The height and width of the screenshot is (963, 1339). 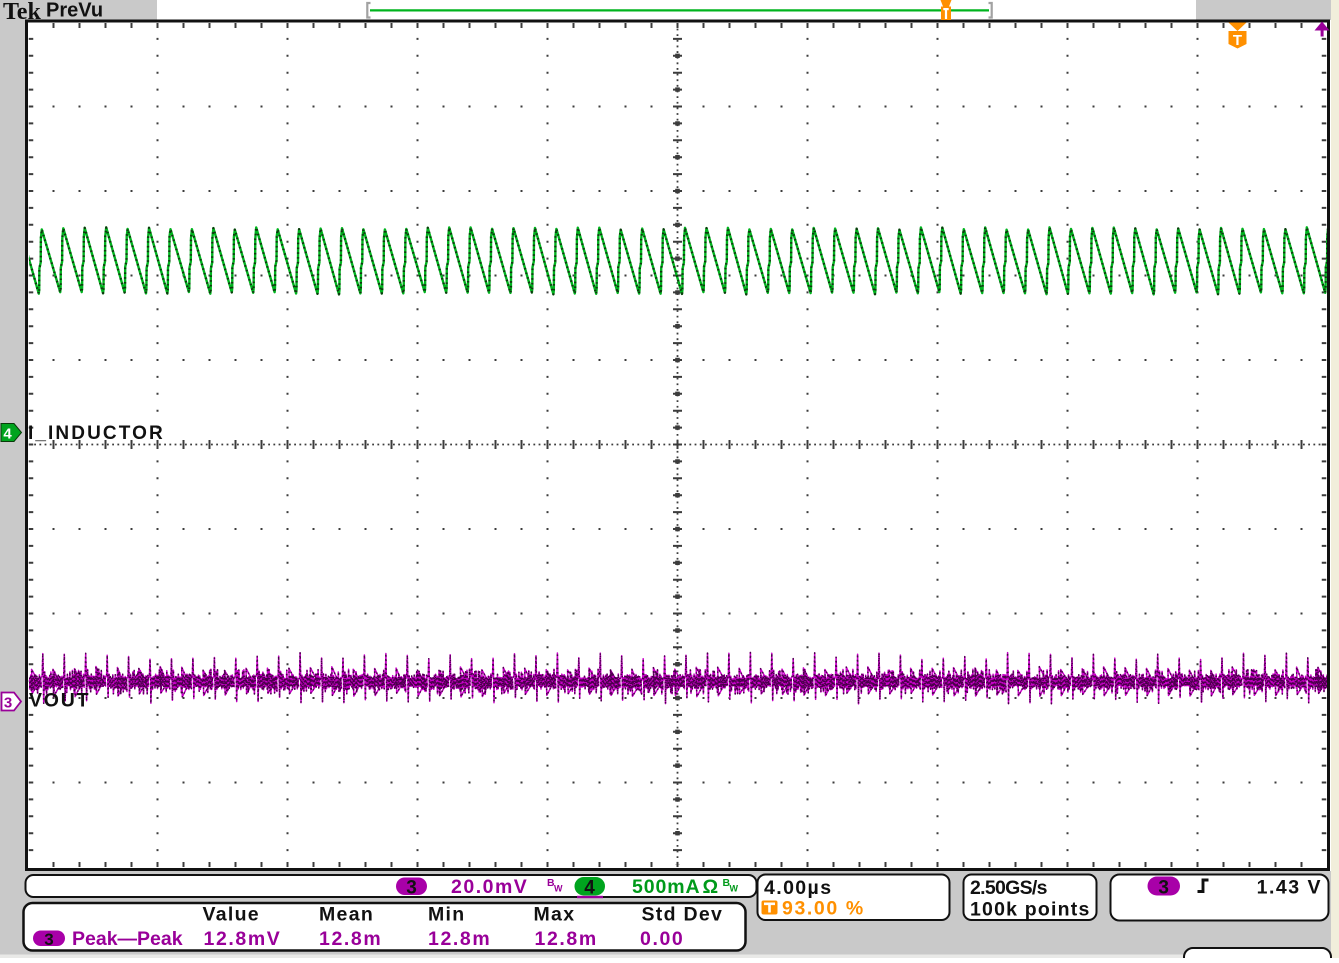 I want to click on svg-text: 1.43 V, so click(x=1289, y=888).